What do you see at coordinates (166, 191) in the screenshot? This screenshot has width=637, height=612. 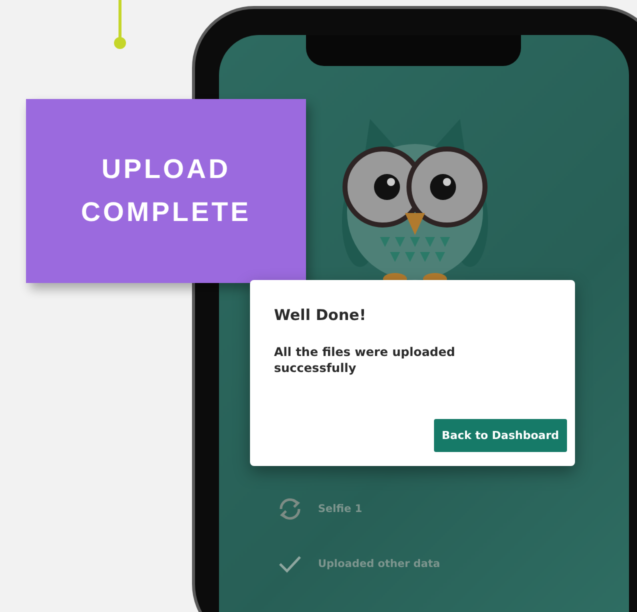 I see `callout-title: UPLOAD COMPLETE` at bounding box center [166, 191].